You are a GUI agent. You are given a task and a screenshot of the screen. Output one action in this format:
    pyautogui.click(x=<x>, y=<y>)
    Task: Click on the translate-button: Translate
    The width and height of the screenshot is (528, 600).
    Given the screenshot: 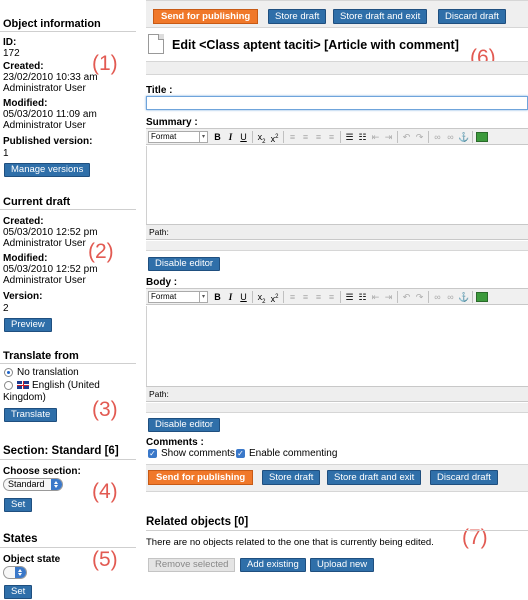 What is the action you would take?
    pyautogui.click(x=31, y=415)
    